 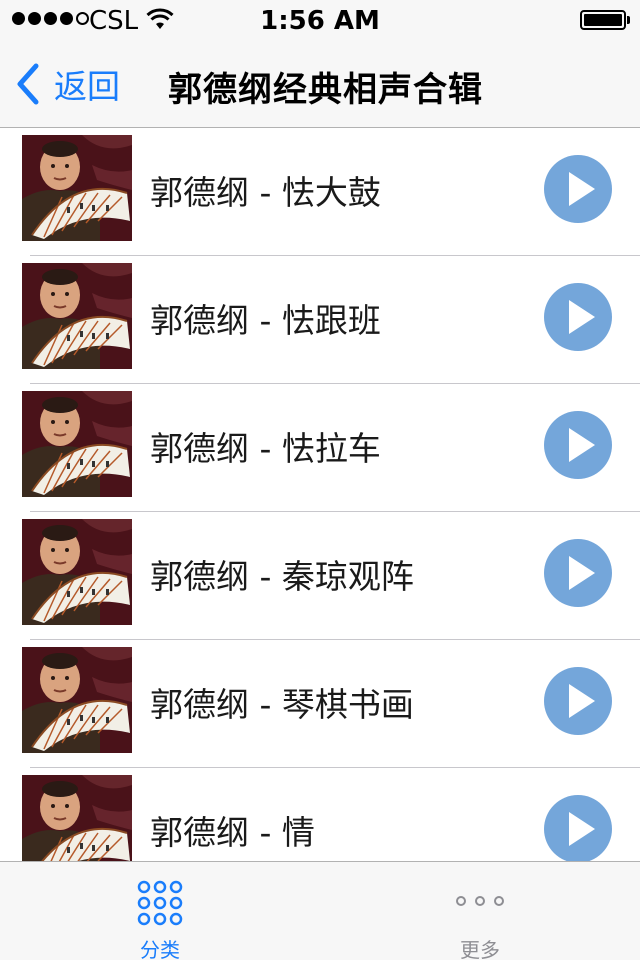 What do you see at coordinates (603, 20) in the screenshot?
I see `battery-icon` at bounding box center [603, 20].